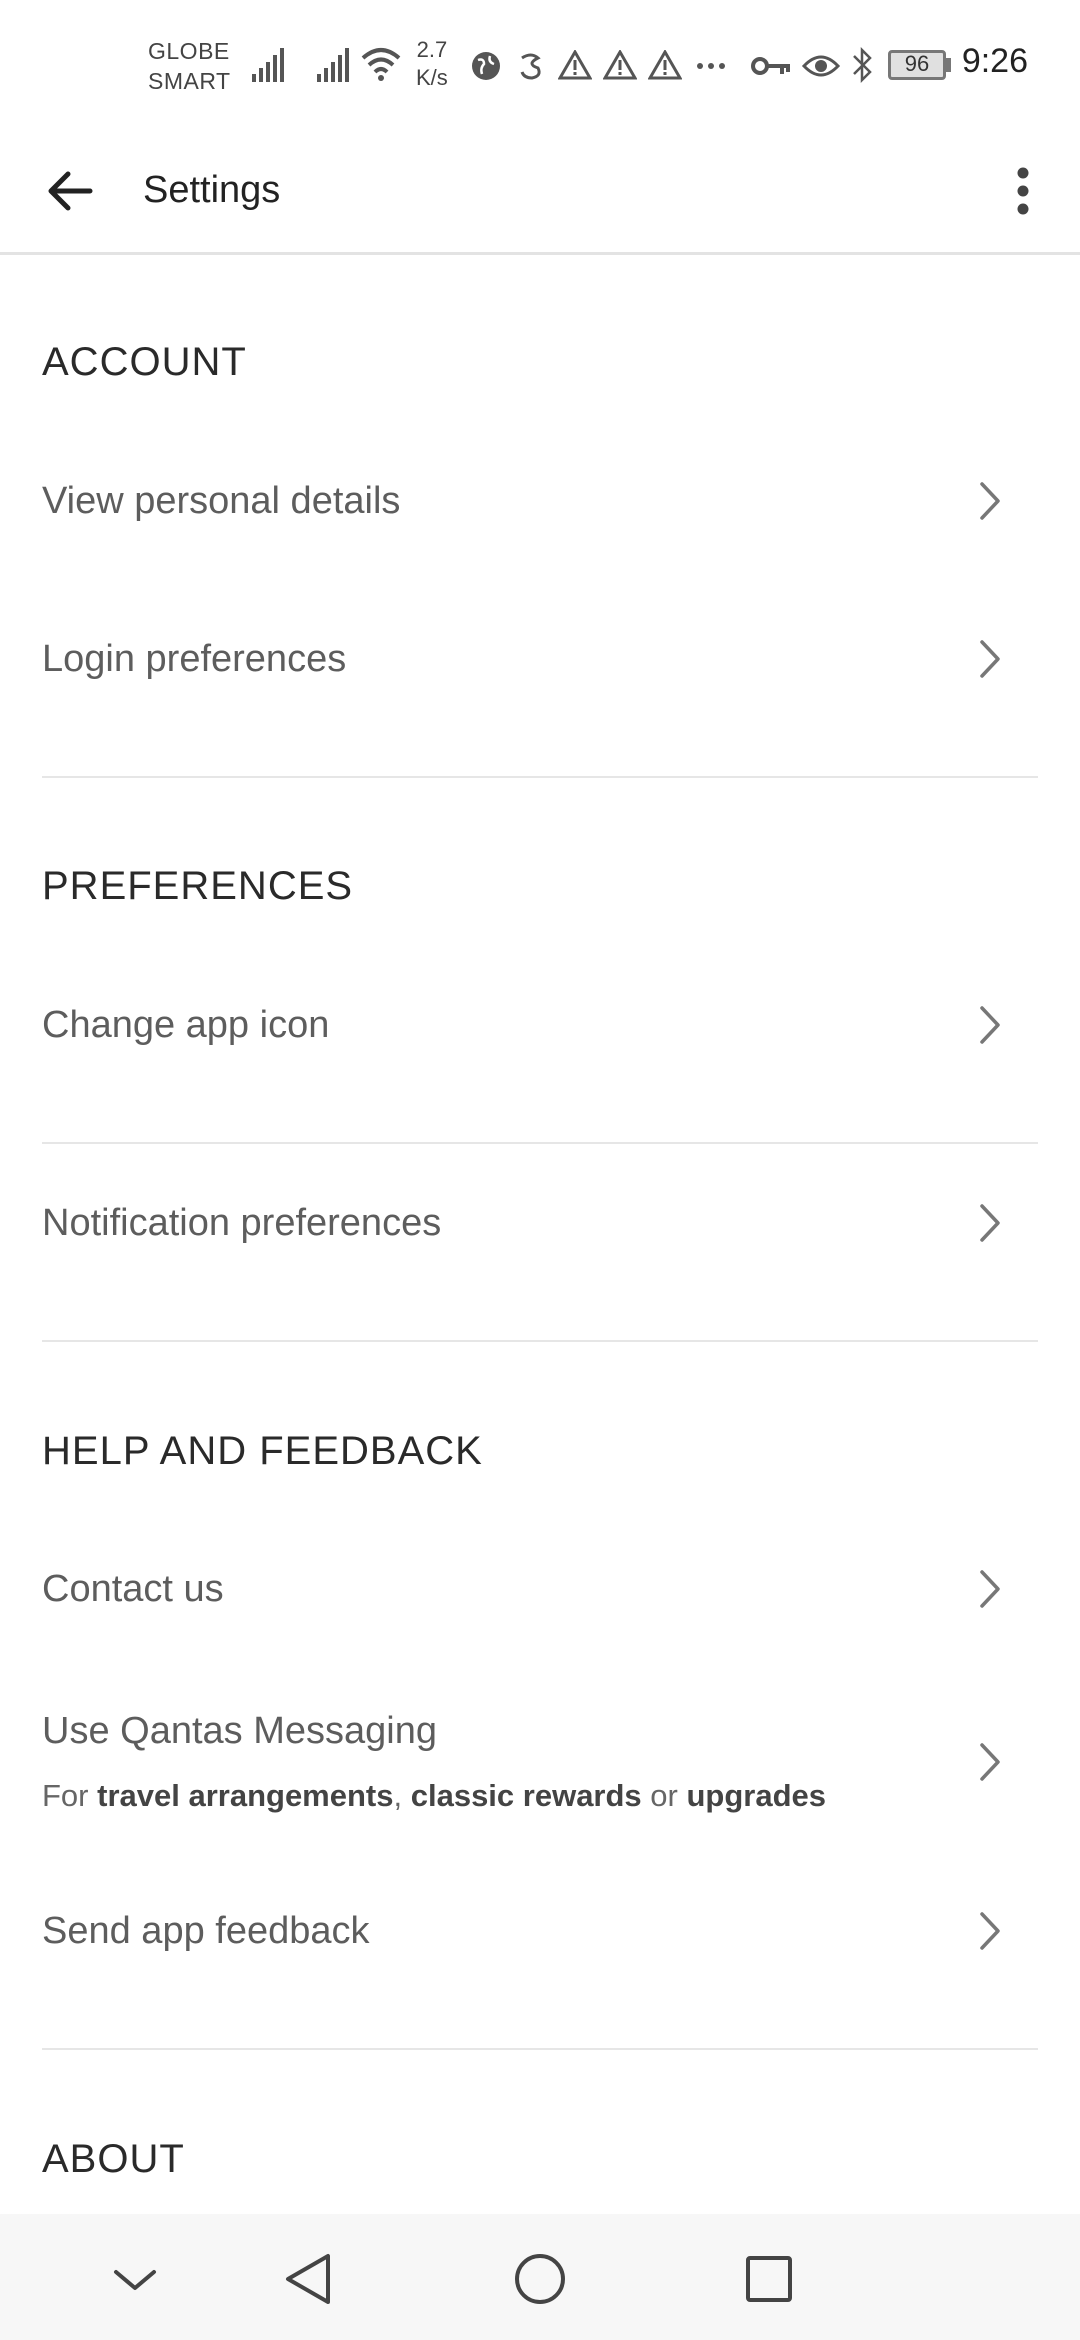  I want to click on app-bar: Settings, so click(540, 192).